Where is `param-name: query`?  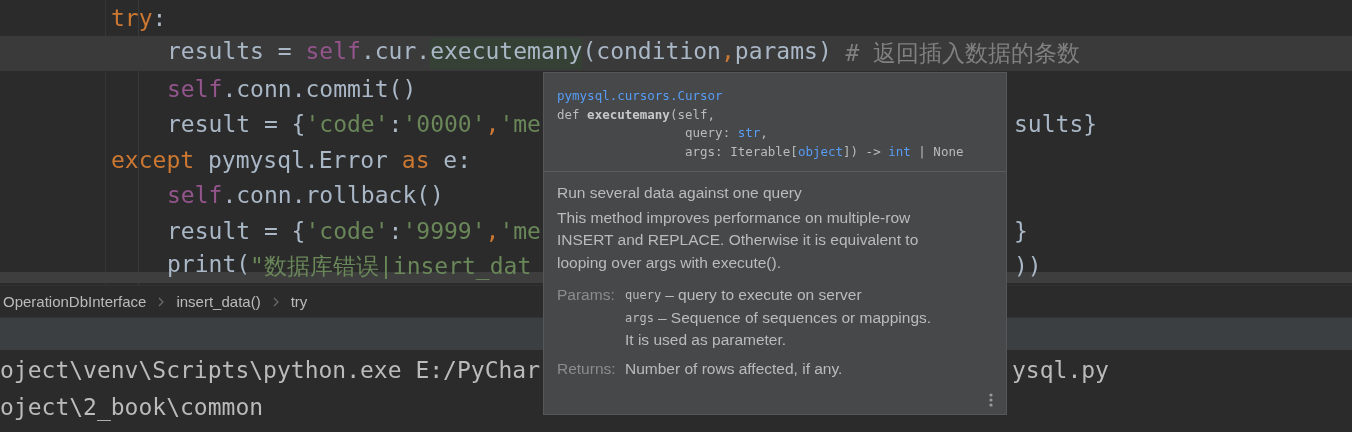
param-name: query is located at coordinates (643, 295).